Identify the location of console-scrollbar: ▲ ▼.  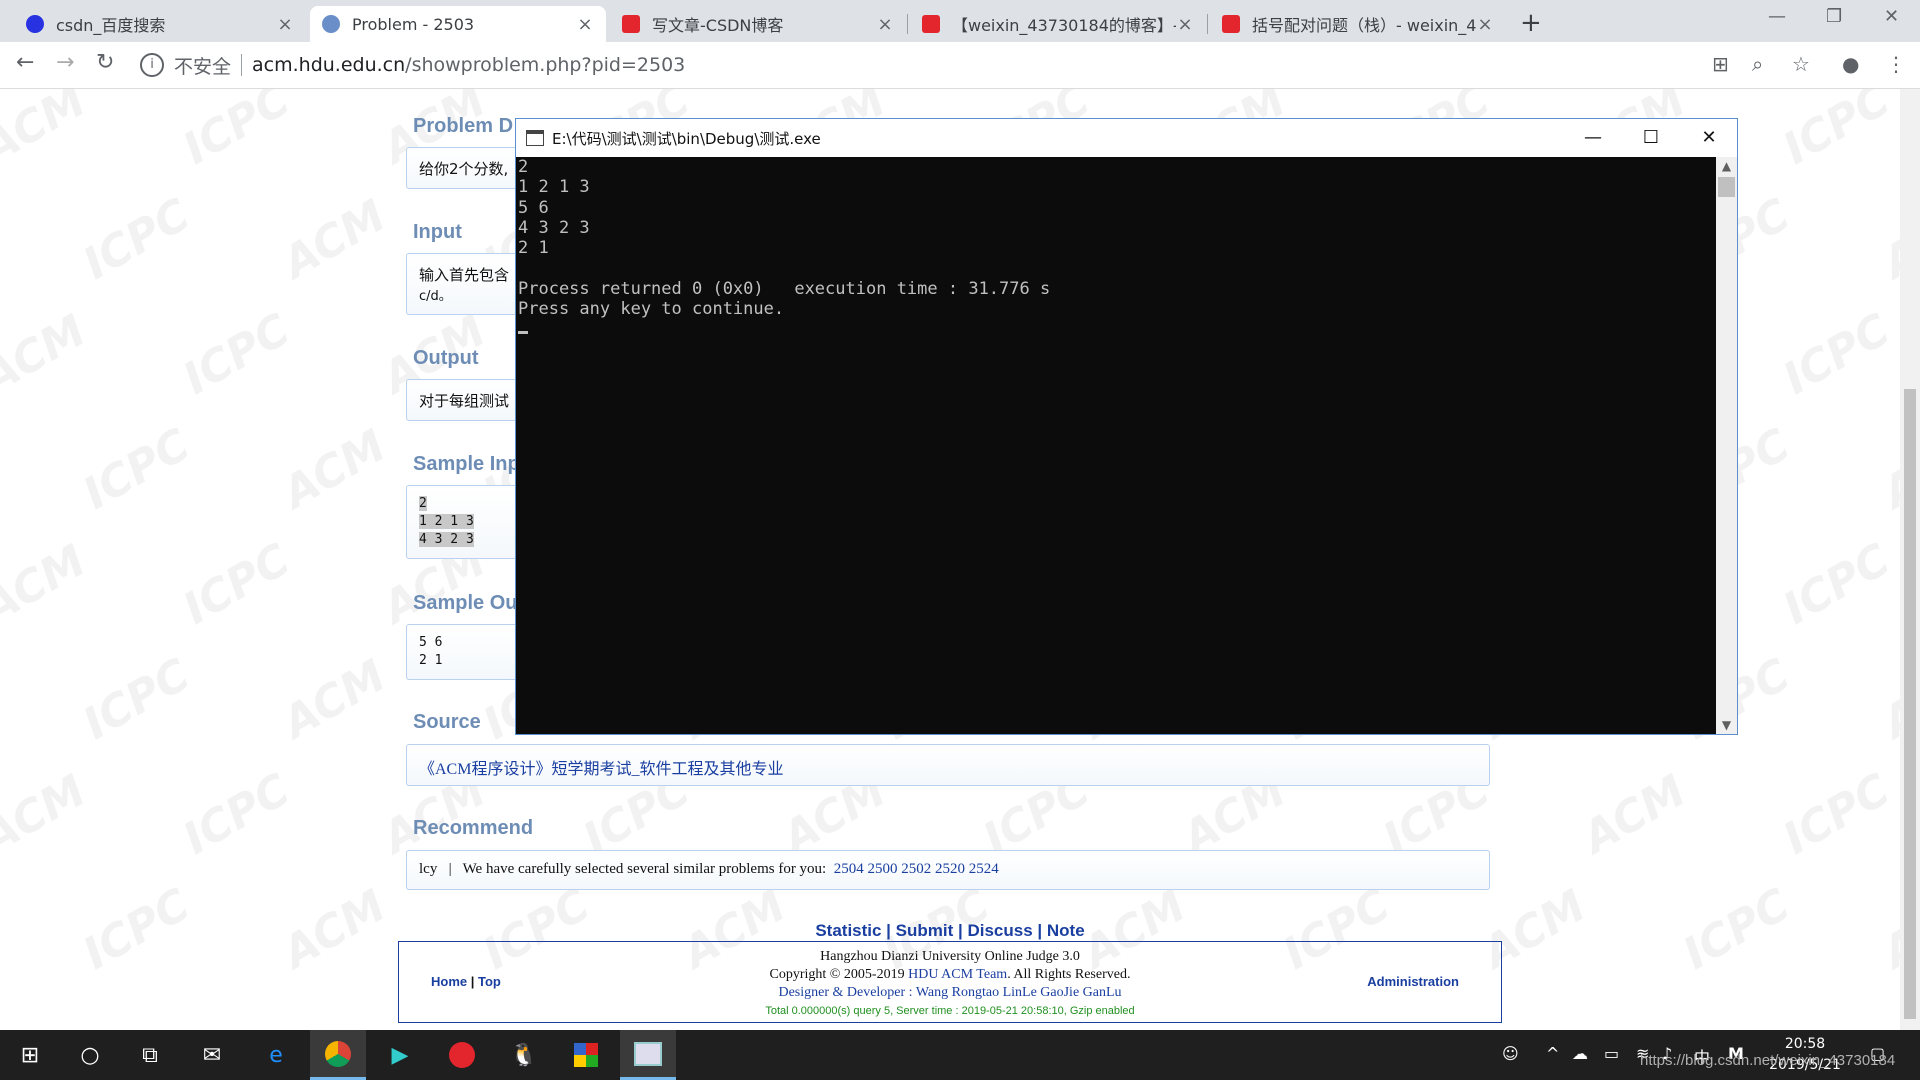
(1726, 445).